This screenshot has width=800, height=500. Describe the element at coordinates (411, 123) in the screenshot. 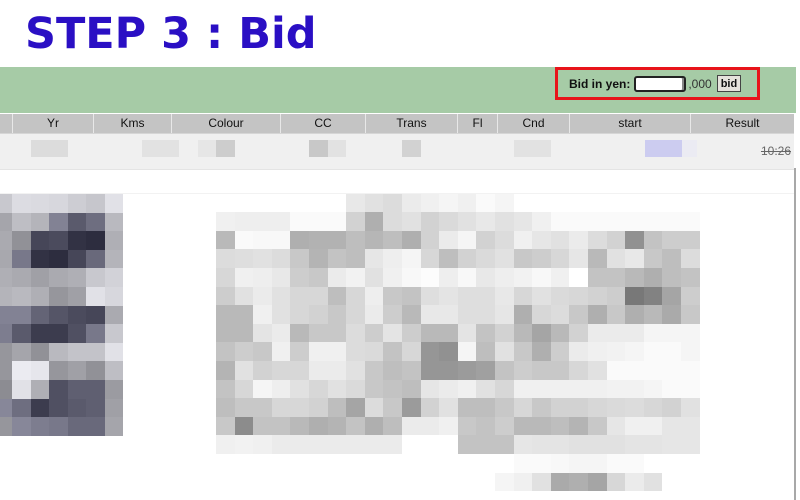

I see `column-header-trans: Trans` at that location.